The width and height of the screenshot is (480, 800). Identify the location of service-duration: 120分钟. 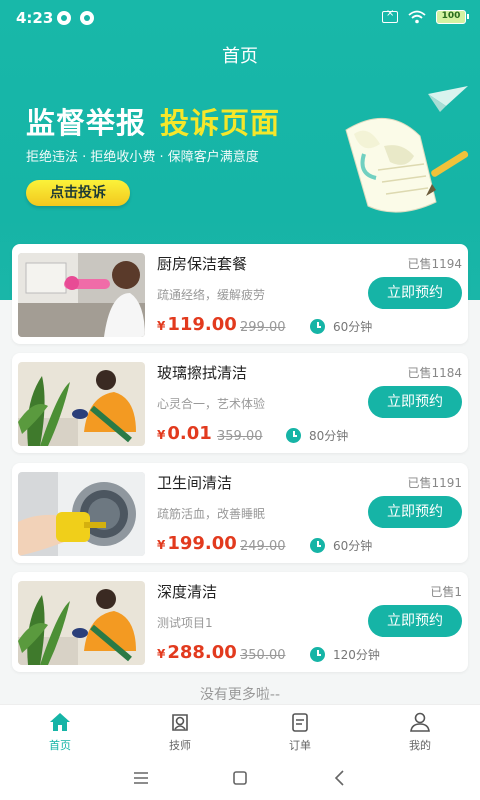
(345, 654).